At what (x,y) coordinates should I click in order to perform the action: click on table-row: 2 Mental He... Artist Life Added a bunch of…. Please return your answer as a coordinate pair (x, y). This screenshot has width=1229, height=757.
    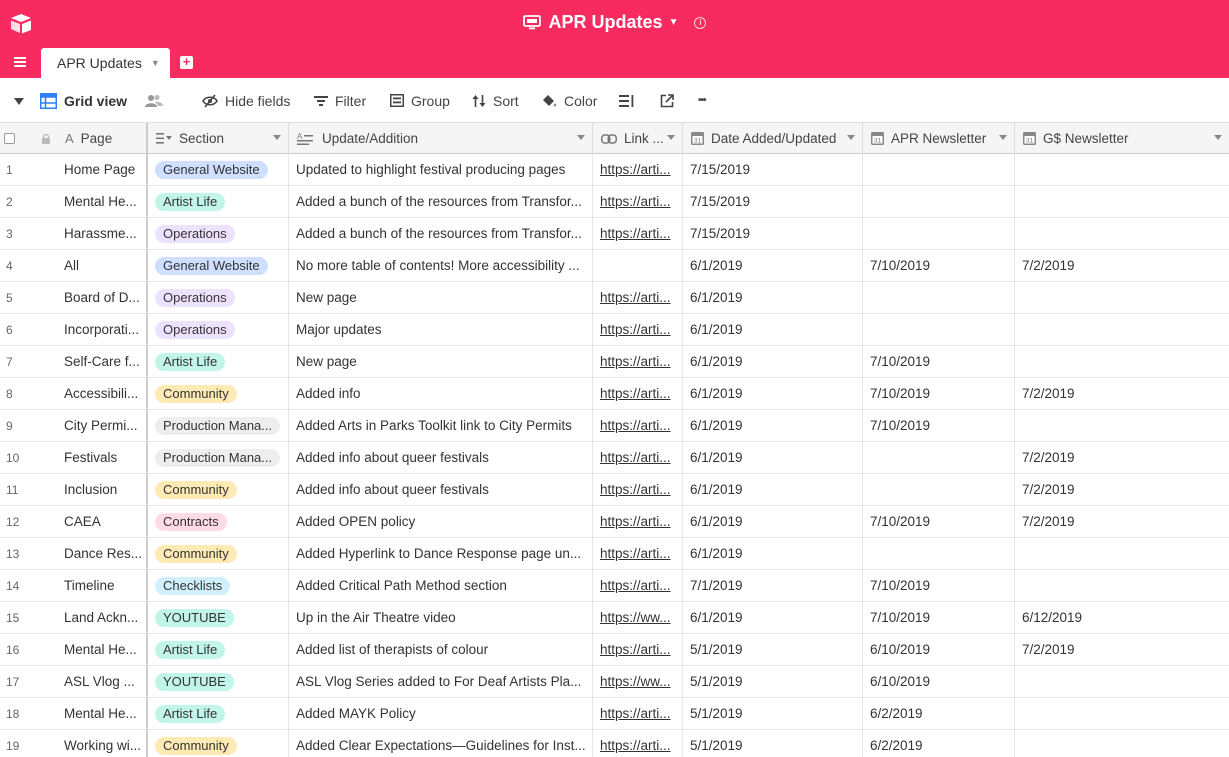
    Looking at the image, I should click on (614, 202).